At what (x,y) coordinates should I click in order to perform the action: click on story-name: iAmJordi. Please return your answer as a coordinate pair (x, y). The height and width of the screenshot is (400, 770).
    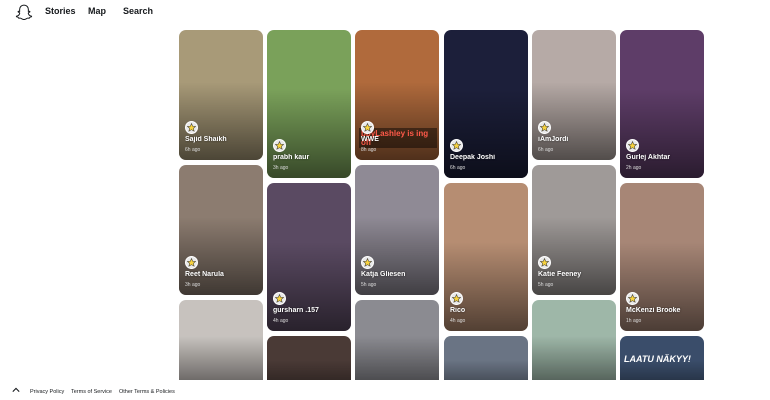
    Looking at the image, I should click on (553, 139).